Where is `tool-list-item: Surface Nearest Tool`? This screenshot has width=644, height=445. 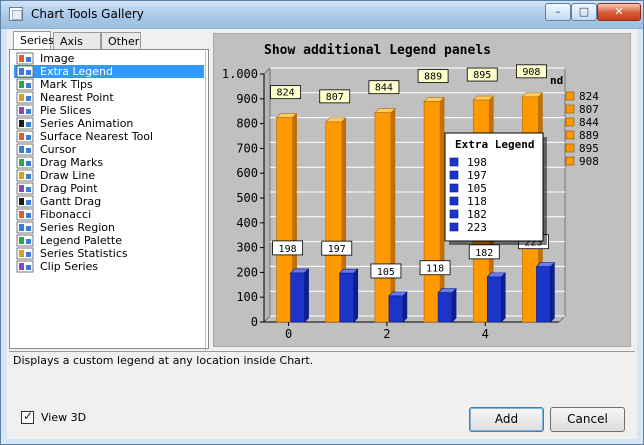 tool-list-item: Surface Nearest Tool is located at coordinates (109, 136).